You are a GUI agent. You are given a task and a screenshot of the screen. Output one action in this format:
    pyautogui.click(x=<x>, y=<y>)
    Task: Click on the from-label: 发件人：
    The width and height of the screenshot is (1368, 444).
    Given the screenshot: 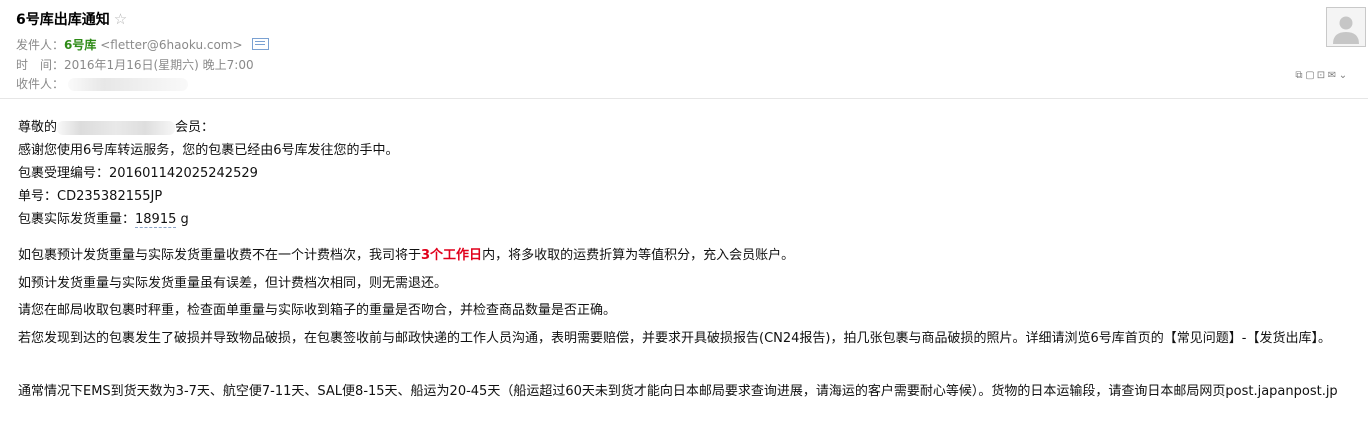 What is the action you would take?
    pyautogui.click(x=40, y=45)
    